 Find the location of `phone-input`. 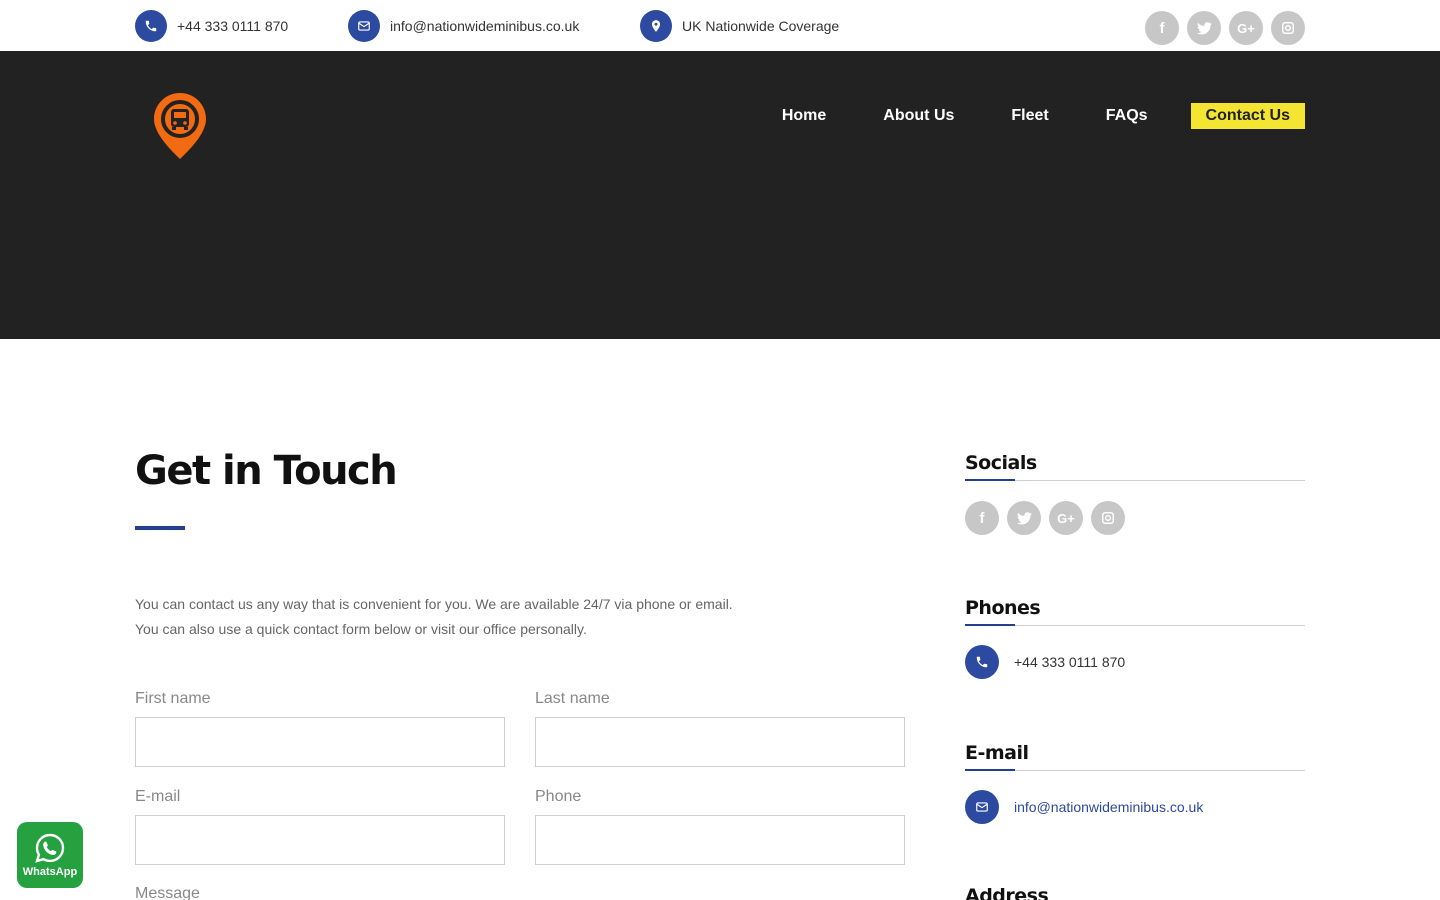

phone-input is located at coordinates (720, 840).